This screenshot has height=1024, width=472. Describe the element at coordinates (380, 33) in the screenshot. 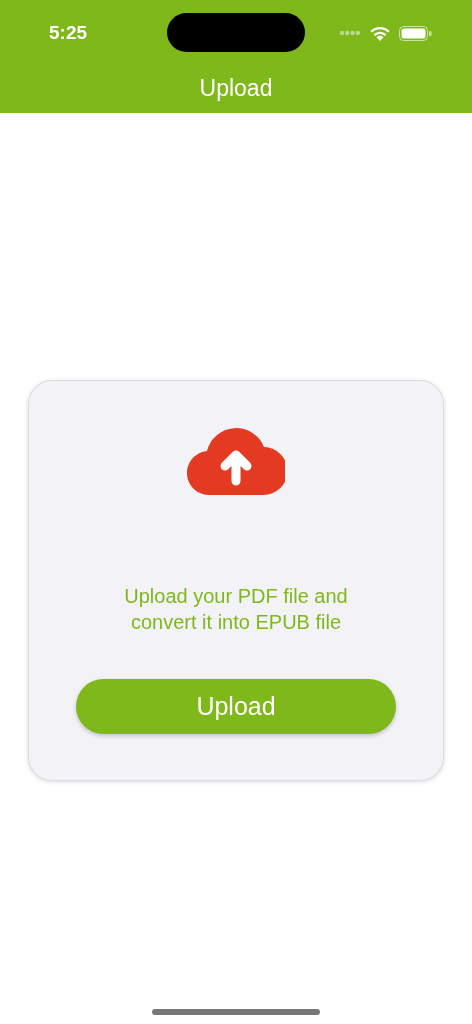

I see `wifi-icon` at that location.